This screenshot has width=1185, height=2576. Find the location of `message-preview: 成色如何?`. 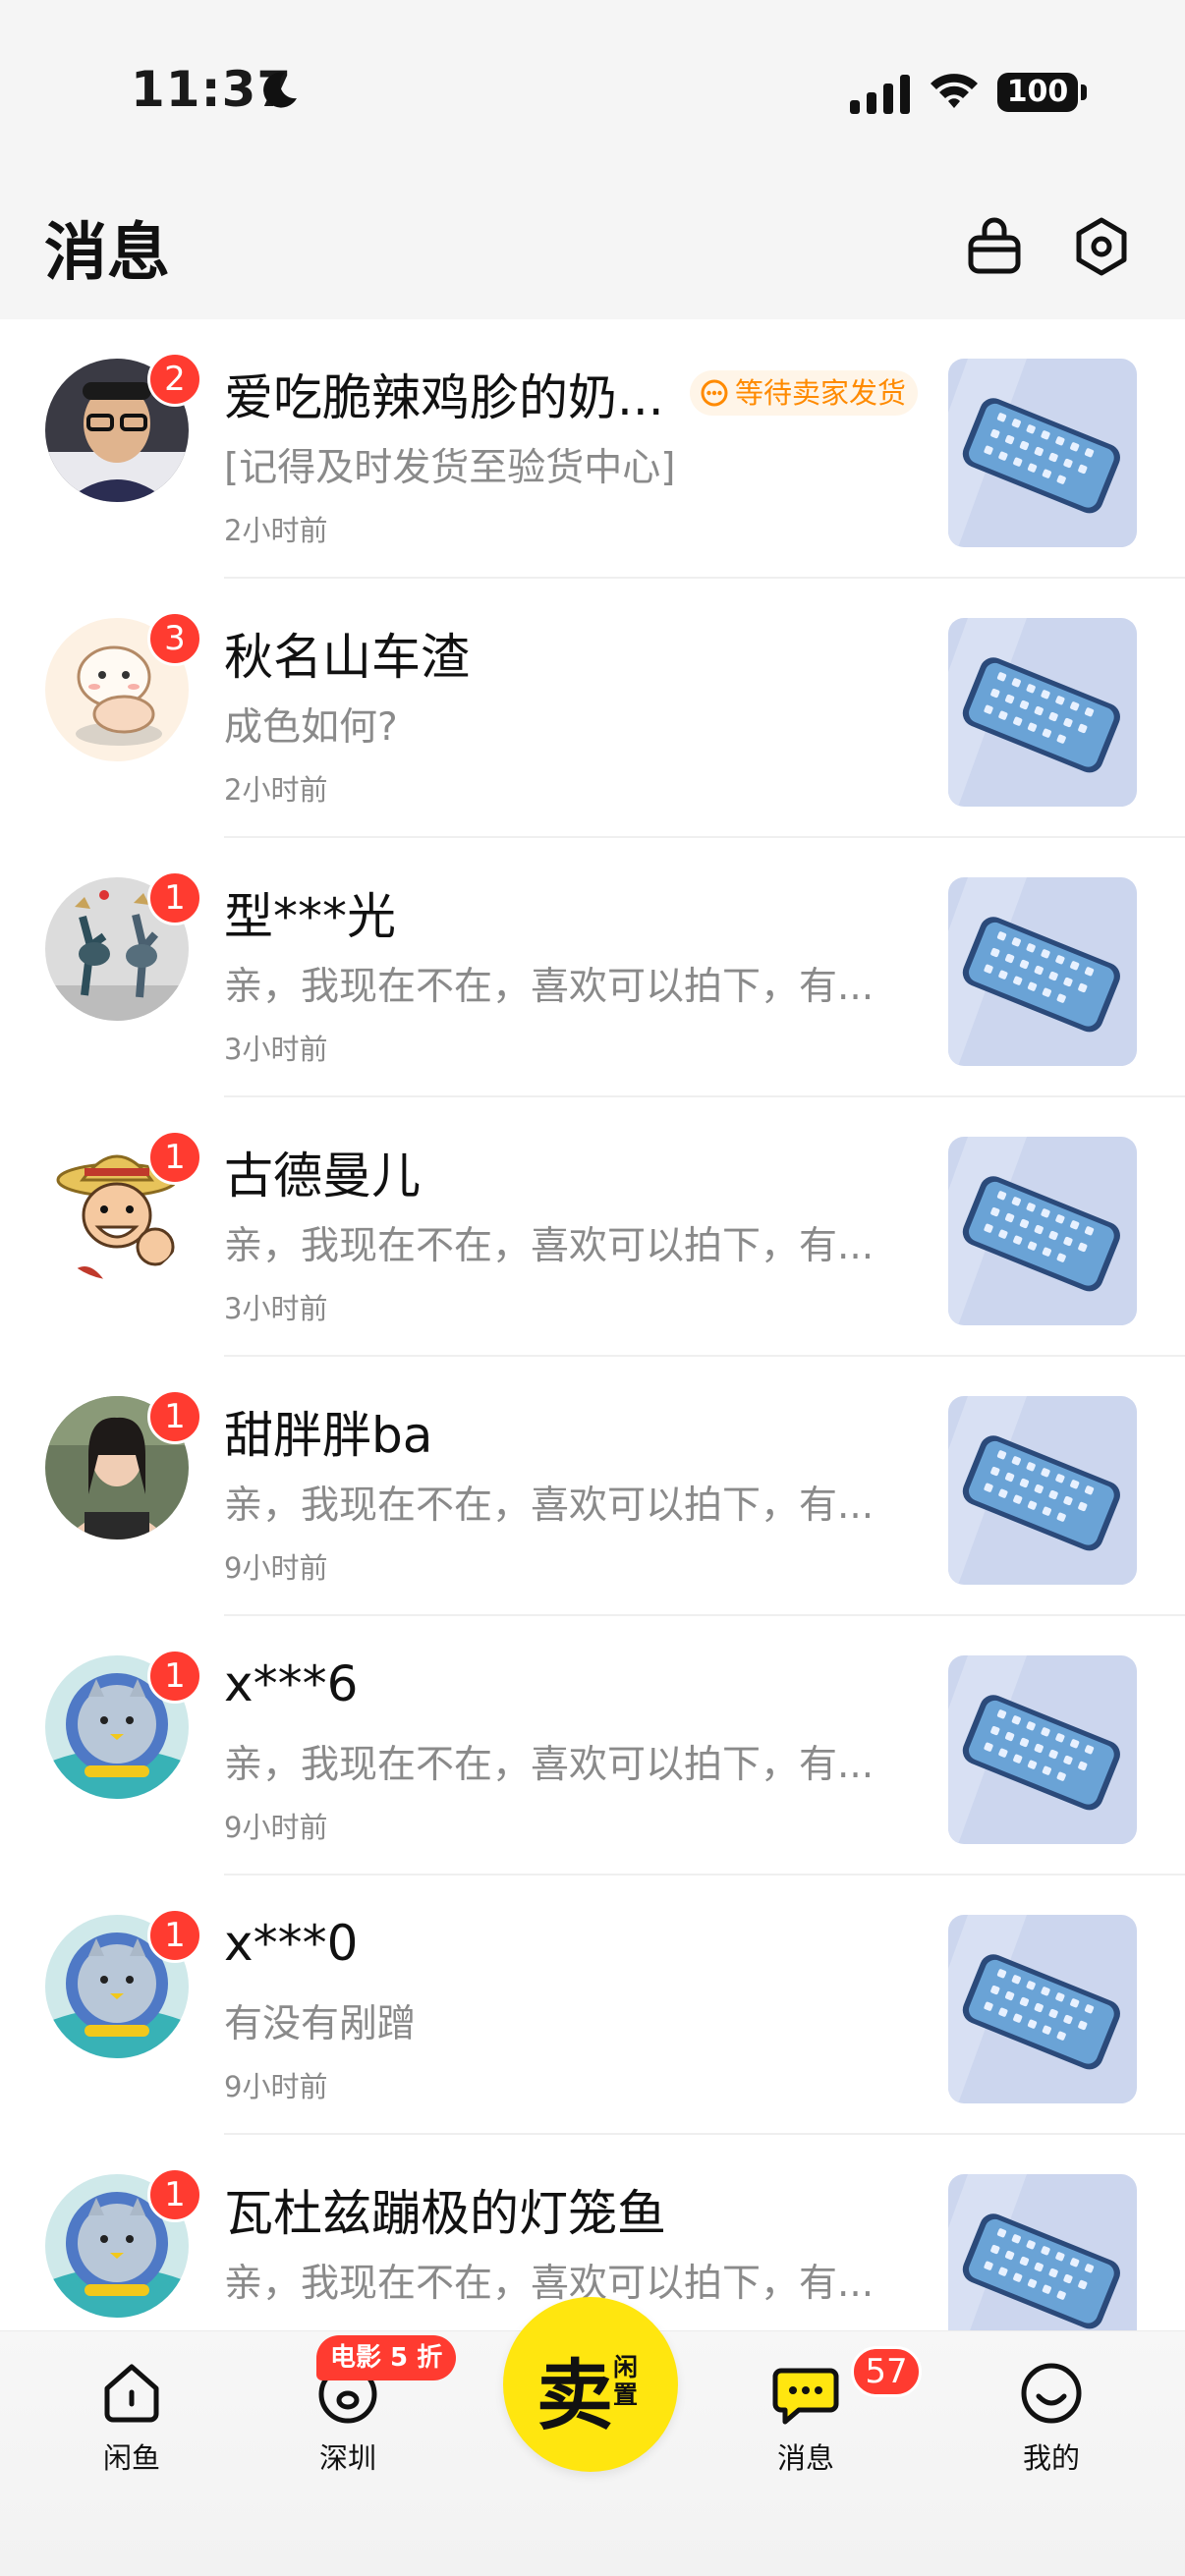

message-preview: 成色如何? is located at coordinates (311, 727).